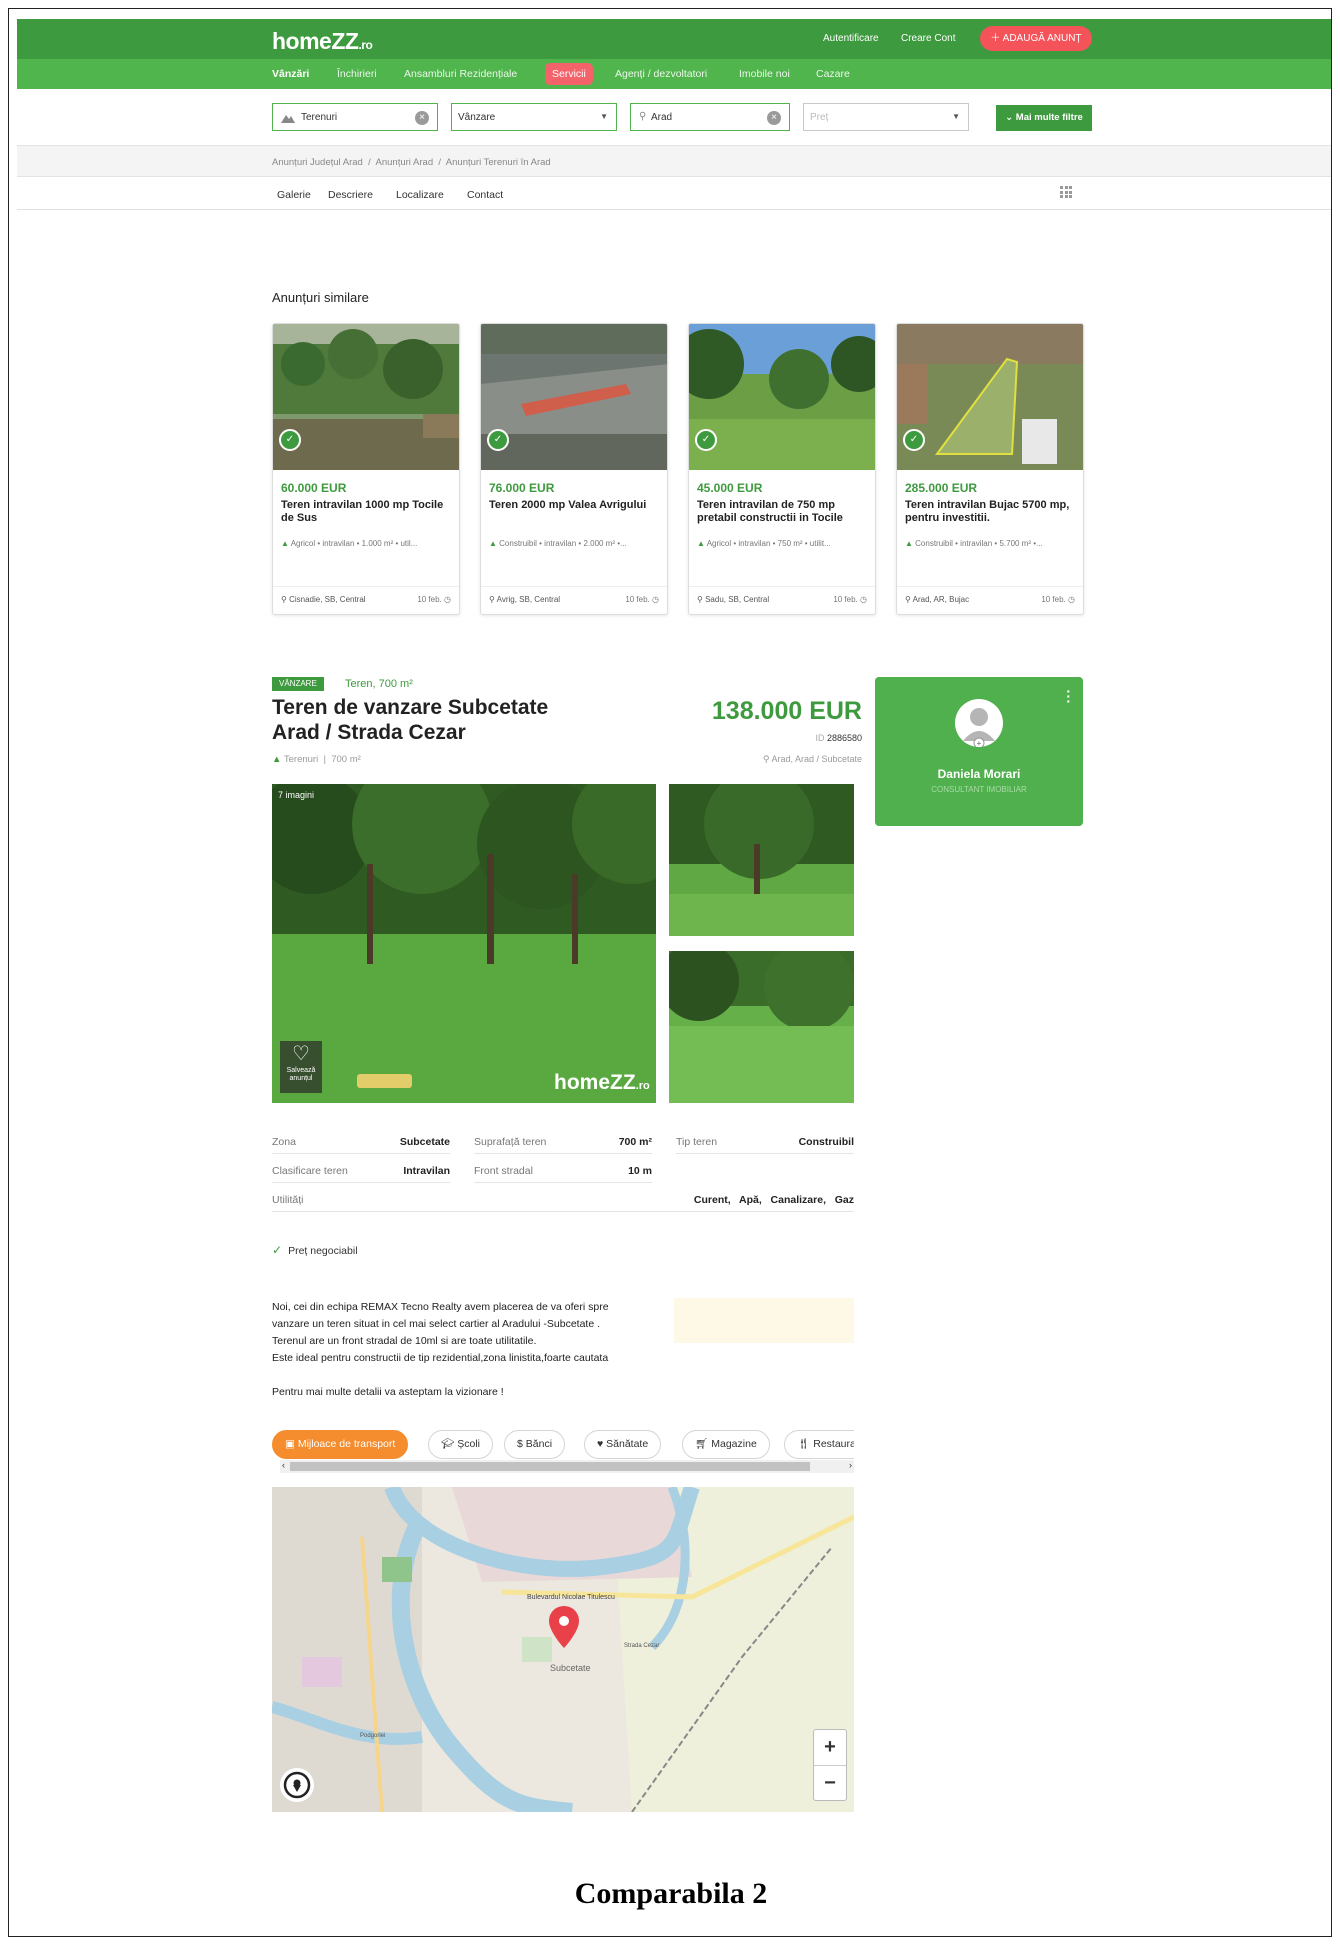 The image size is (1340, 1945). Describe the element at coordinates (819, 1444) in the screenshot. I see `poi-restaurants: 🍴︎ Restaurante` at that location.